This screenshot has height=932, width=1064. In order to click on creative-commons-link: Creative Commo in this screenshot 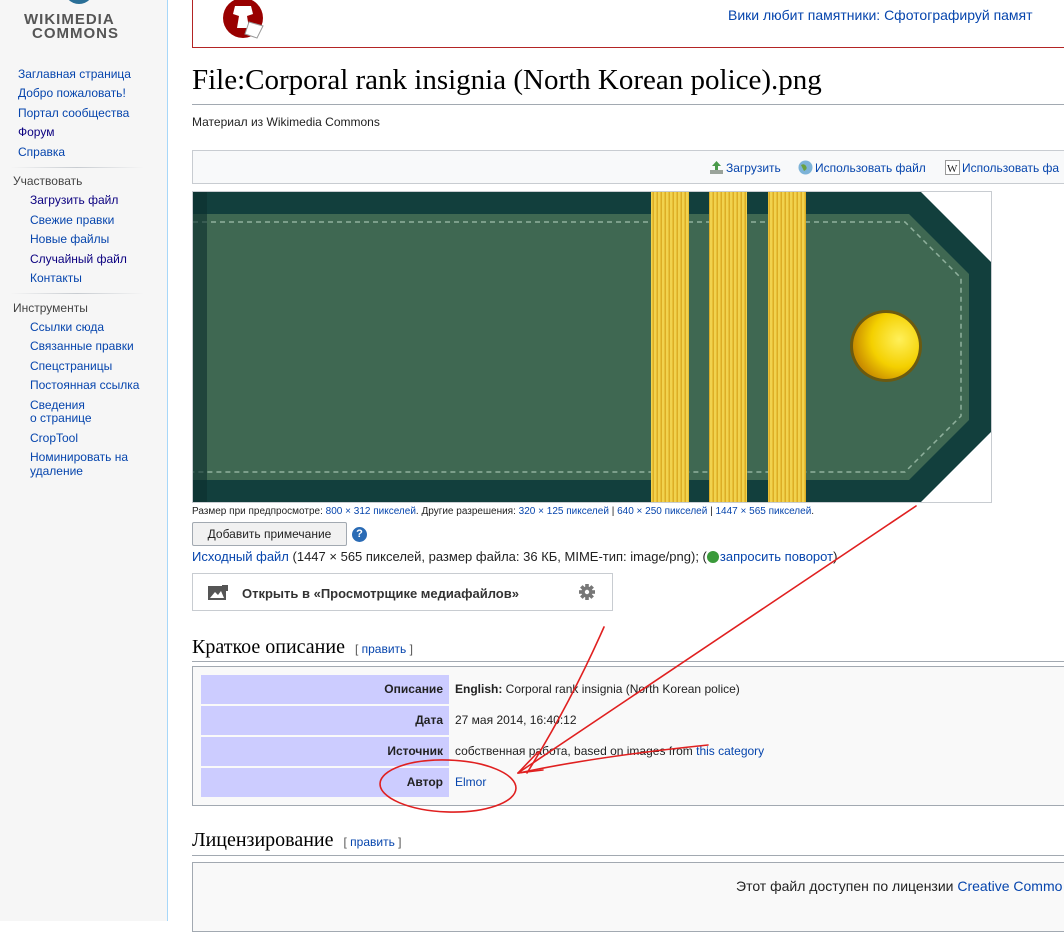, I will do `click(1009, 886)`.